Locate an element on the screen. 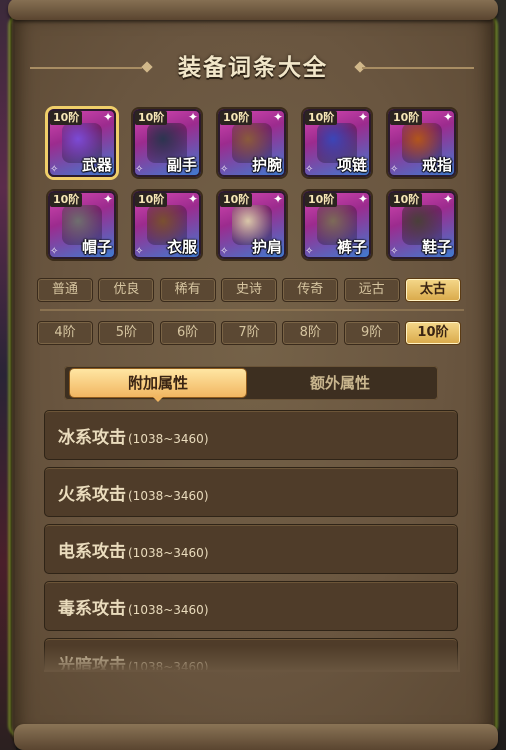 Image resolution: width=506 pixels, height=750 pixels. tier-filter-button: 4阶 is located at coordinates (65, 333).